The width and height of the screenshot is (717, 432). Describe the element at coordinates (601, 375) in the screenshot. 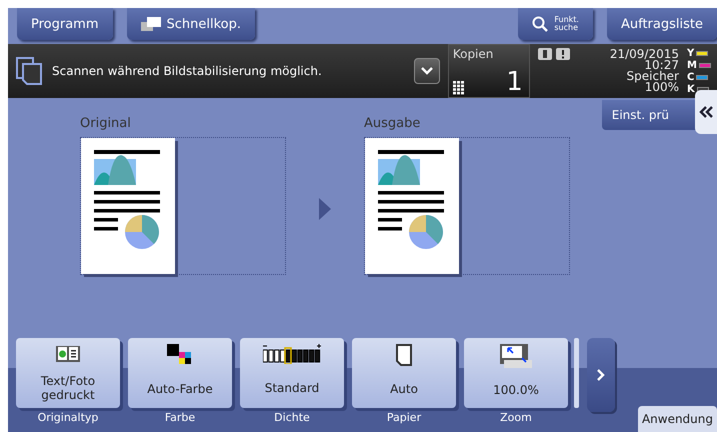

I see `chevron-right-icon` at that location.